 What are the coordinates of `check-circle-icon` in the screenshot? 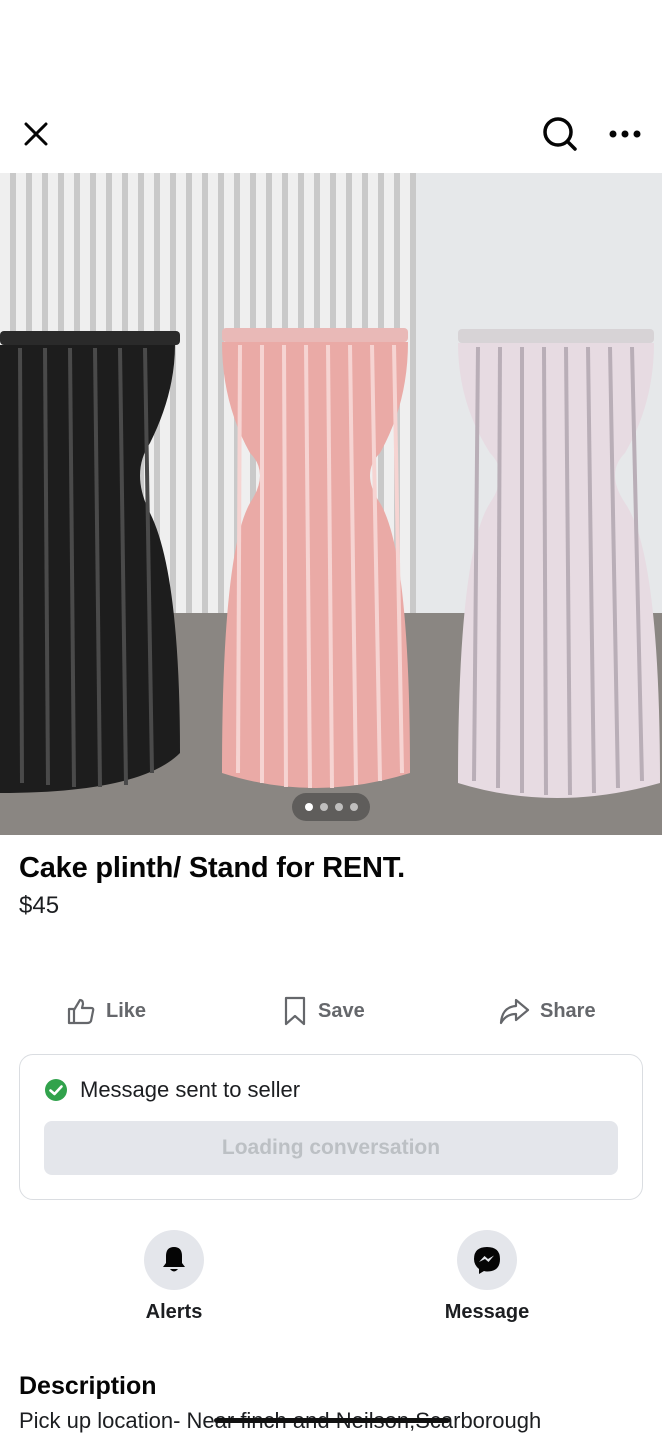 It's located at (56, 1090).